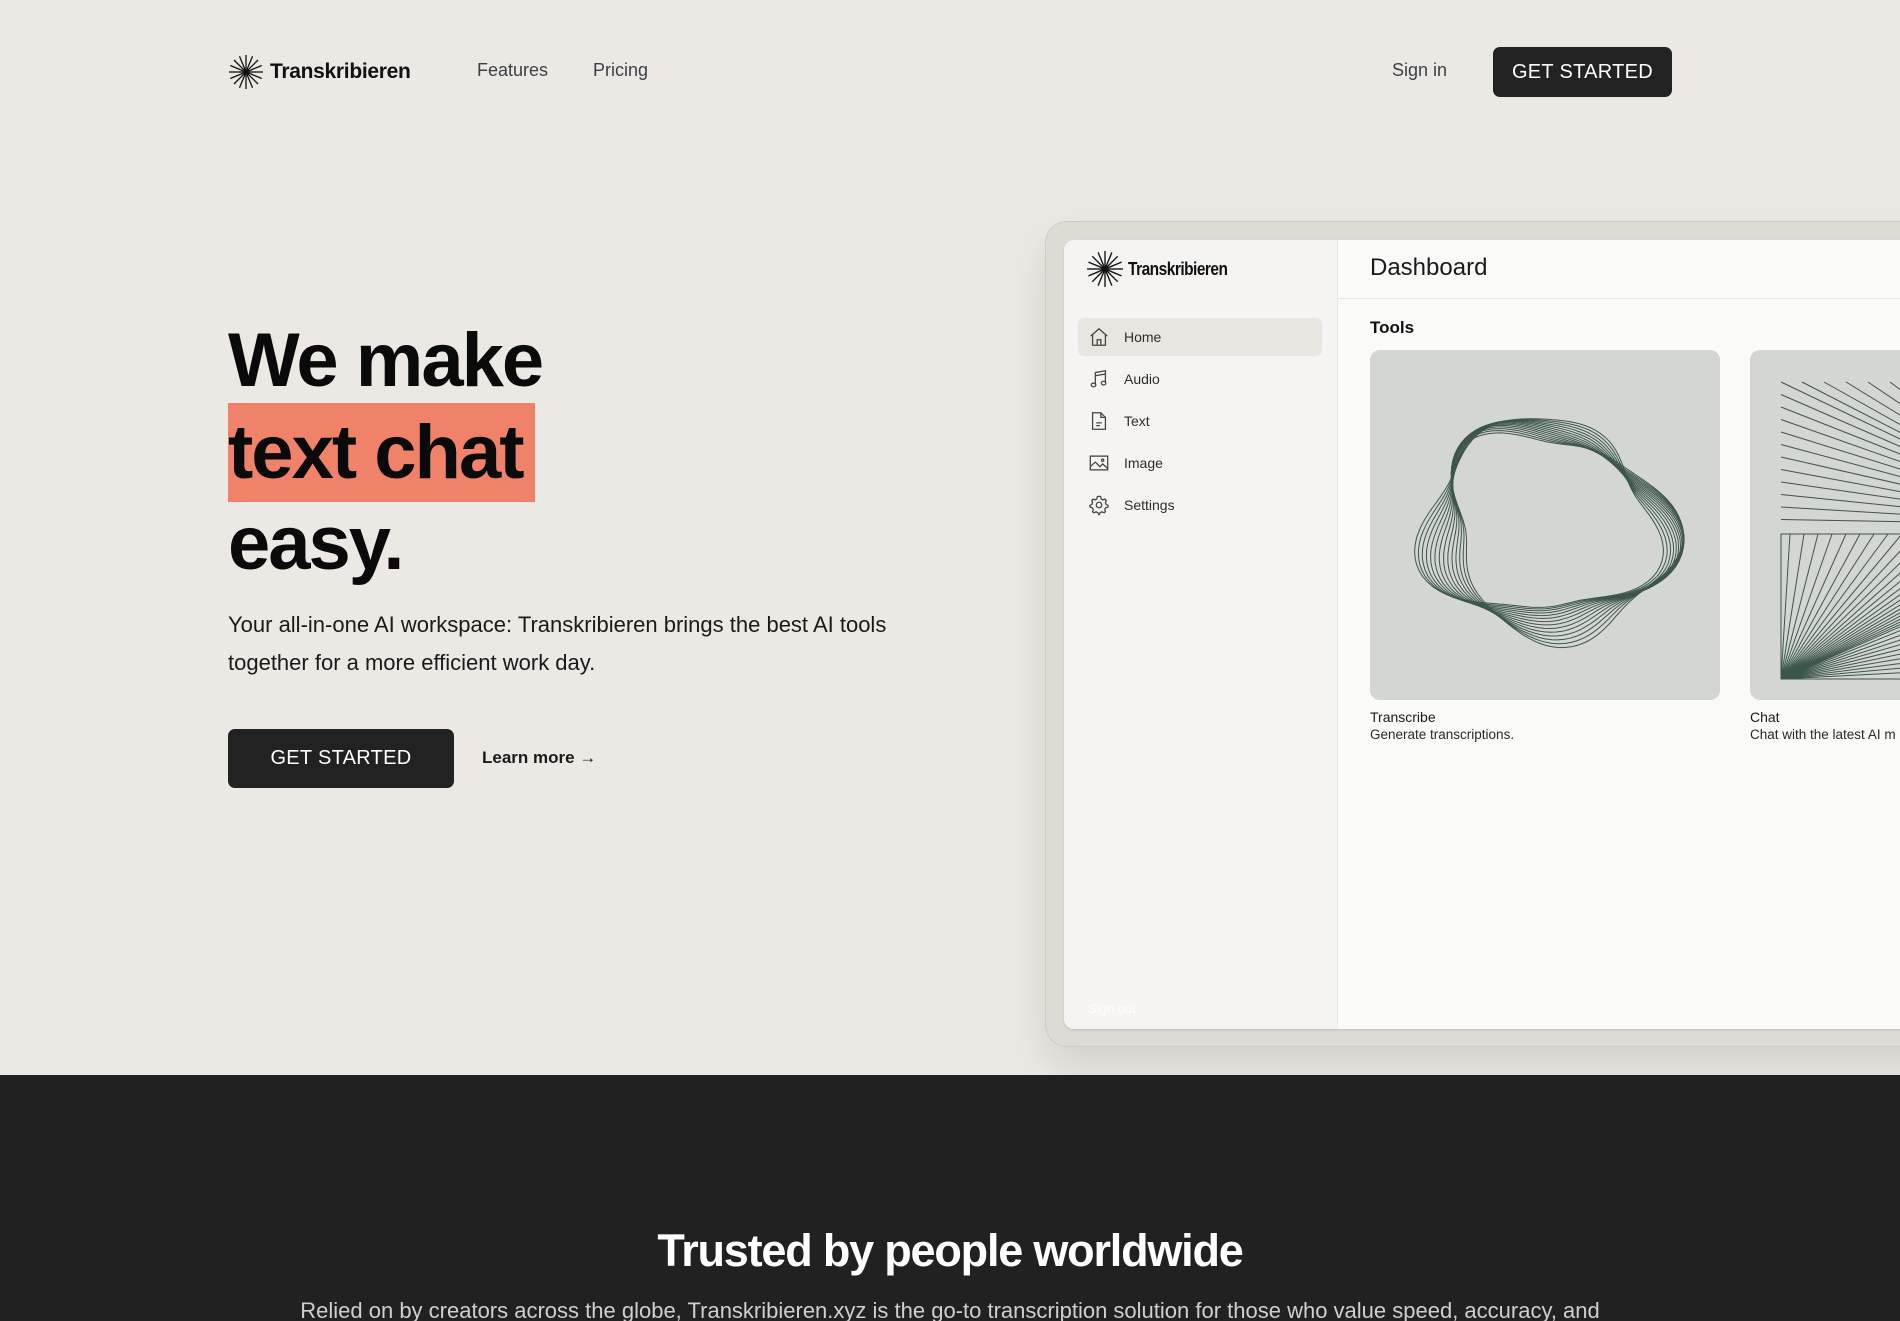  I want to click on sign-in-link: Sign in, so click(1419, 70).